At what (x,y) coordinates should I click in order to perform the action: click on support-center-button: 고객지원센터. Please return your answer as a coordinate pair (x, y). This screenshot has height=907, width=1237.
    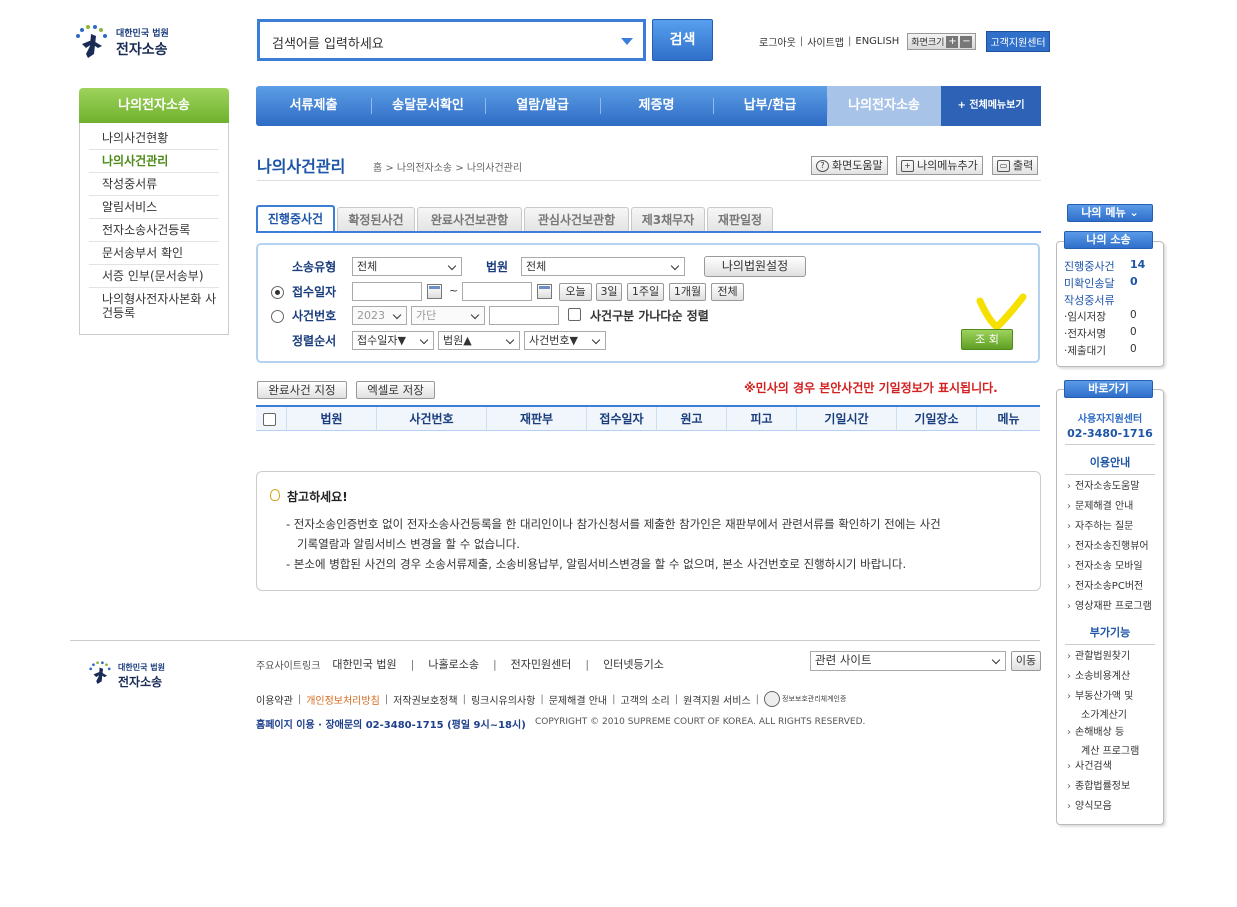
    Looking at the image, I should click on (1018, 41).